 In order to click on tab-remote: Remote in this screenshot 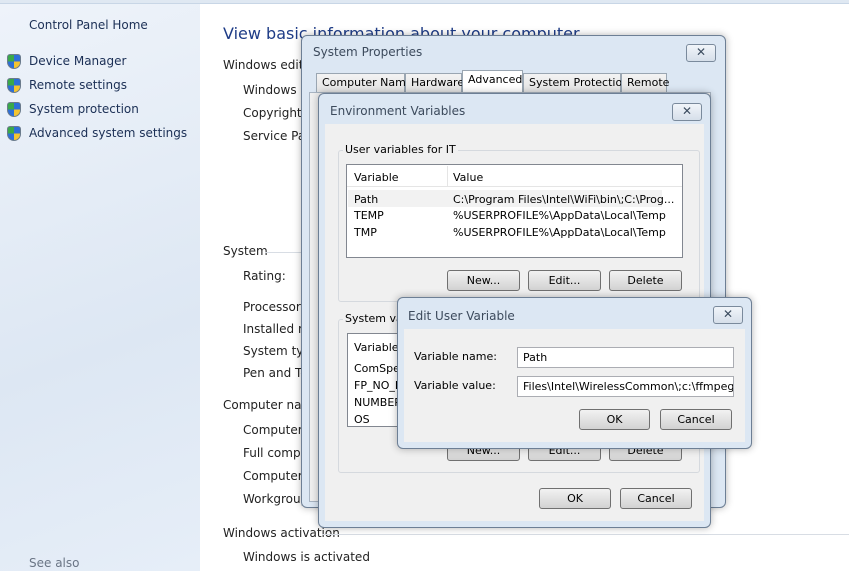, I will do `click(645, 82)`.